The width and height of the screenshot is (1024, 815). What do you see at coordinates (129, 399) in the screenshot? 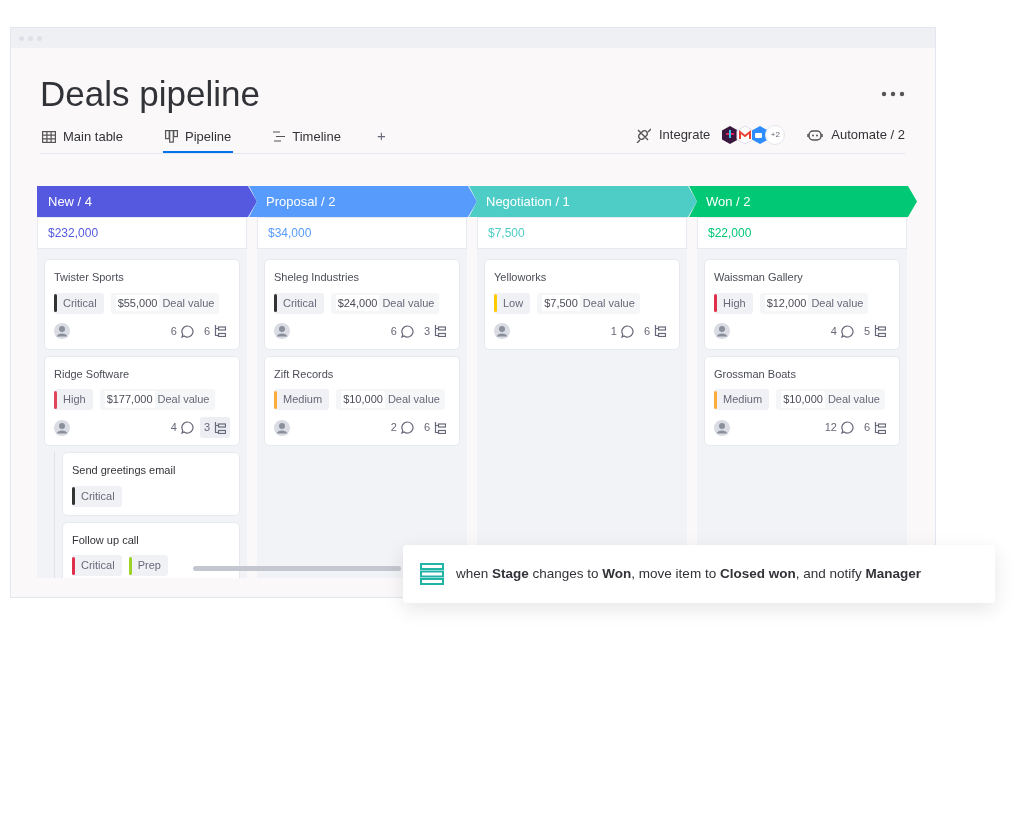
I see `deal-amount: $177,000` at bounding box center [129, 399].